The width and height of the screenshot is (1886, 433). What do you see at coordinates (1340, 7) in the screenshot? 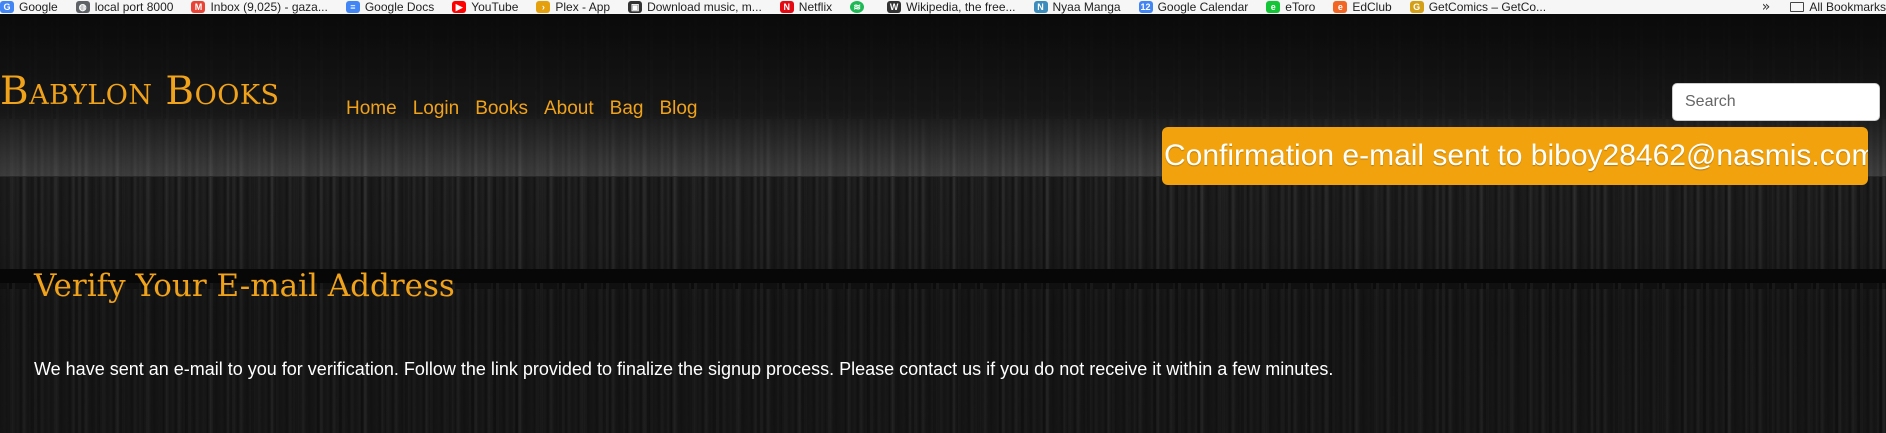
I see `edclub-icon: e` at bounding box center [1340, 7].